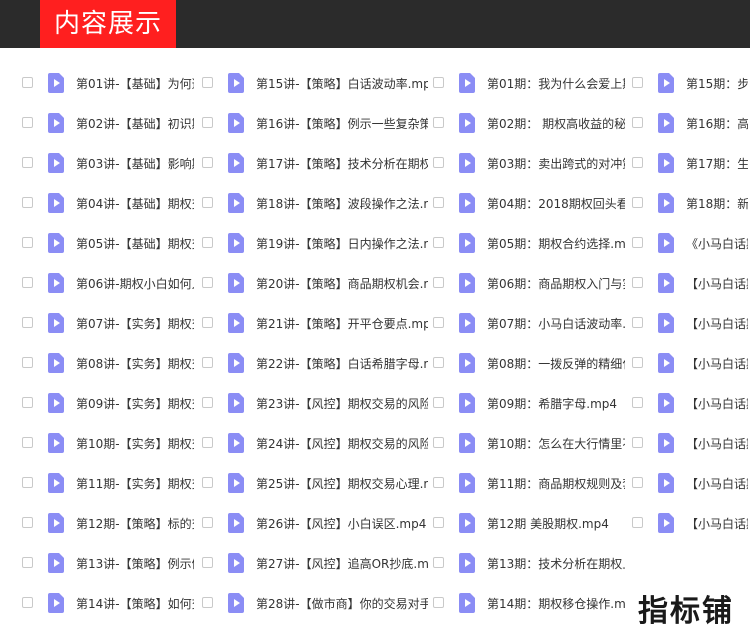  What do you see at coordinates (556, 564) in the screenshot?
I see `file-name: 第13期：技术分析在期权上的应用.mp4` at bounding box center [556, 564].